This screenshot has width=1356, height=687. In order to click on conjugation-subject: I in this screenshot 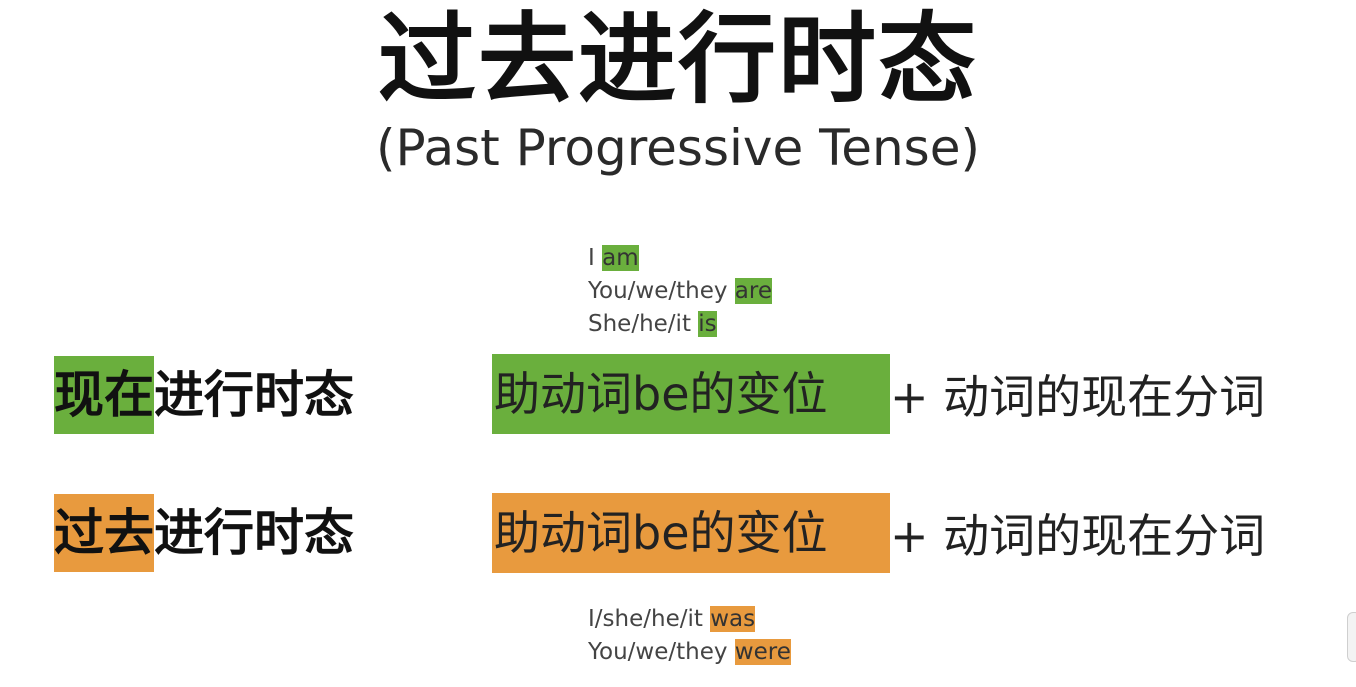, I will do `click(595, 258)`.